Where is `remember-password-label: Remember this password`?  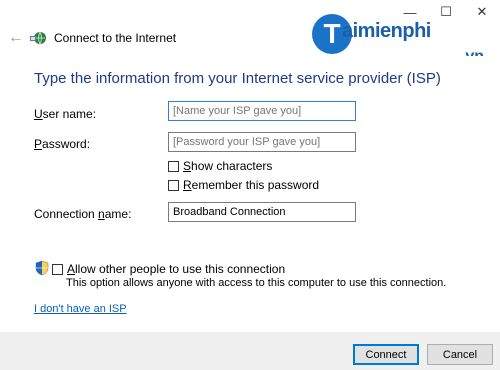
remember-password-label: Remember this password is located at coordinates (251, 185).